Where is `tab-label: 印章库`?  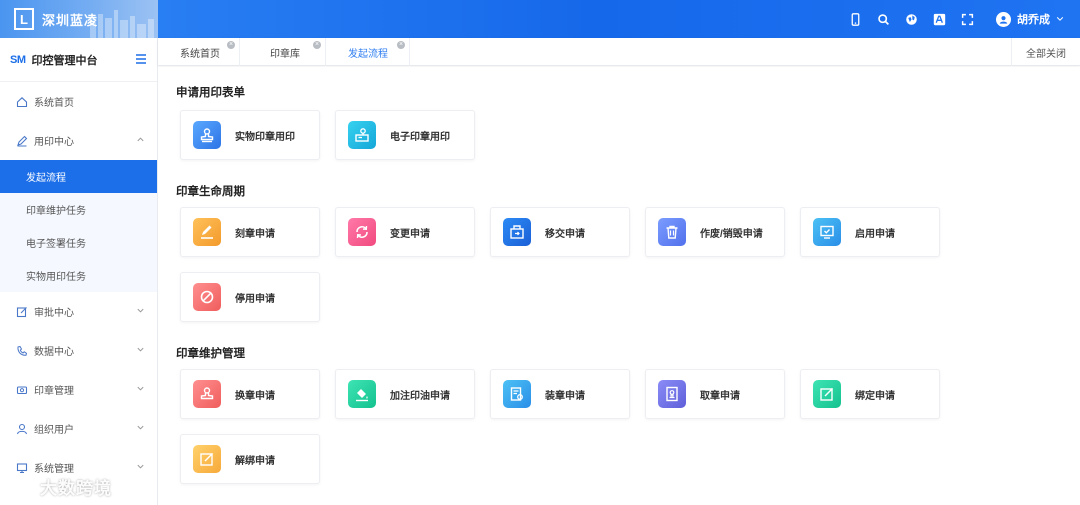 tab-label: 印章库 is located at coordinates (285, 54).